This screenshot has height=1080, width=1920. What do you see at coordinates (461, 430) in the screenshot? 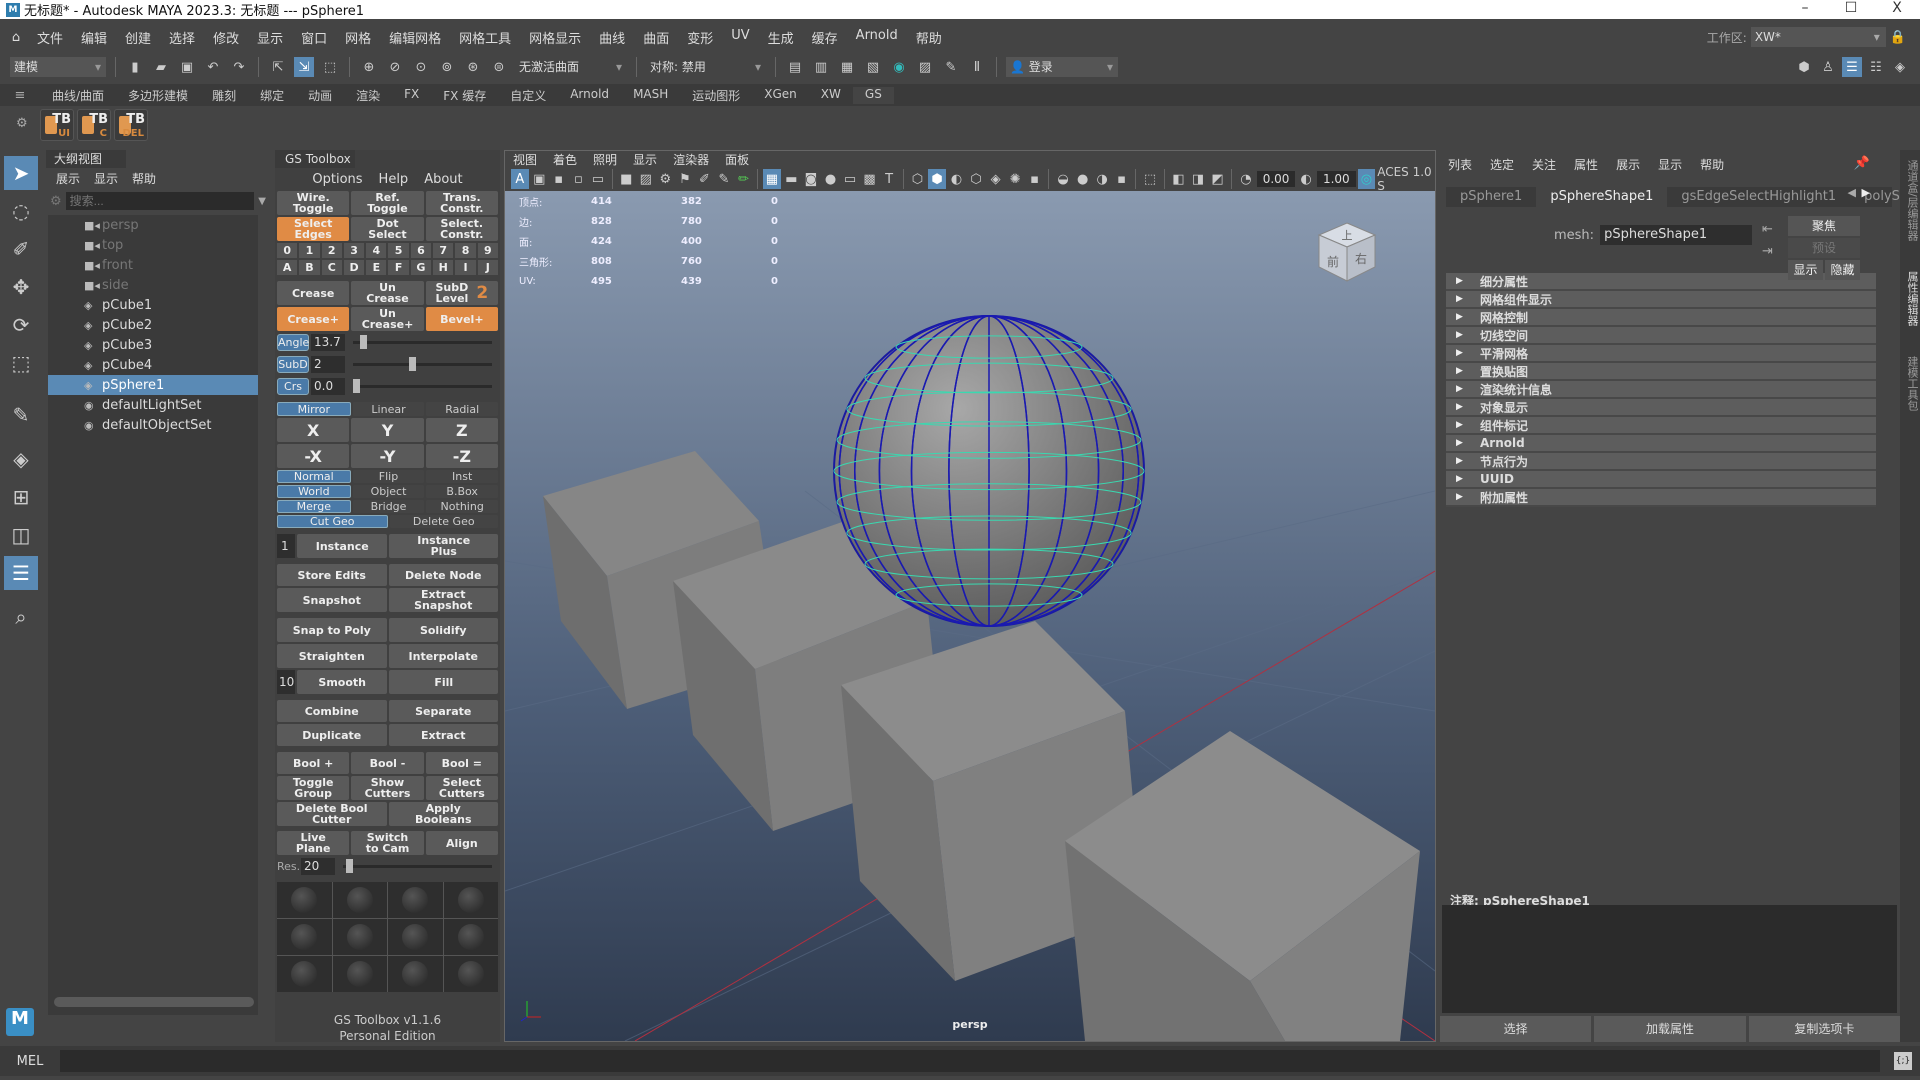
I see `mirror-z-button: Z` at bounding box center [461, 430].